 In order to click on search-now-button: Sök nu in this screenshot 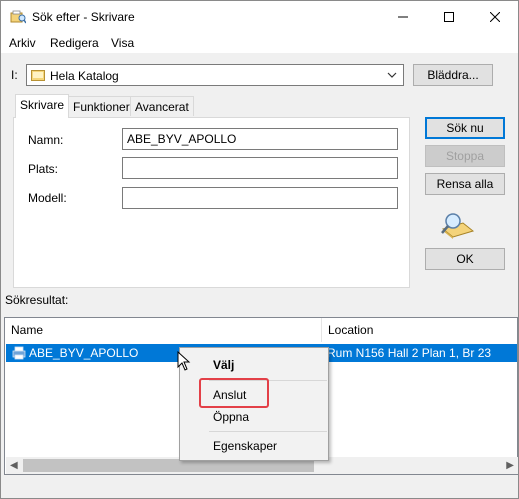, I will do `click(465, 128)`.